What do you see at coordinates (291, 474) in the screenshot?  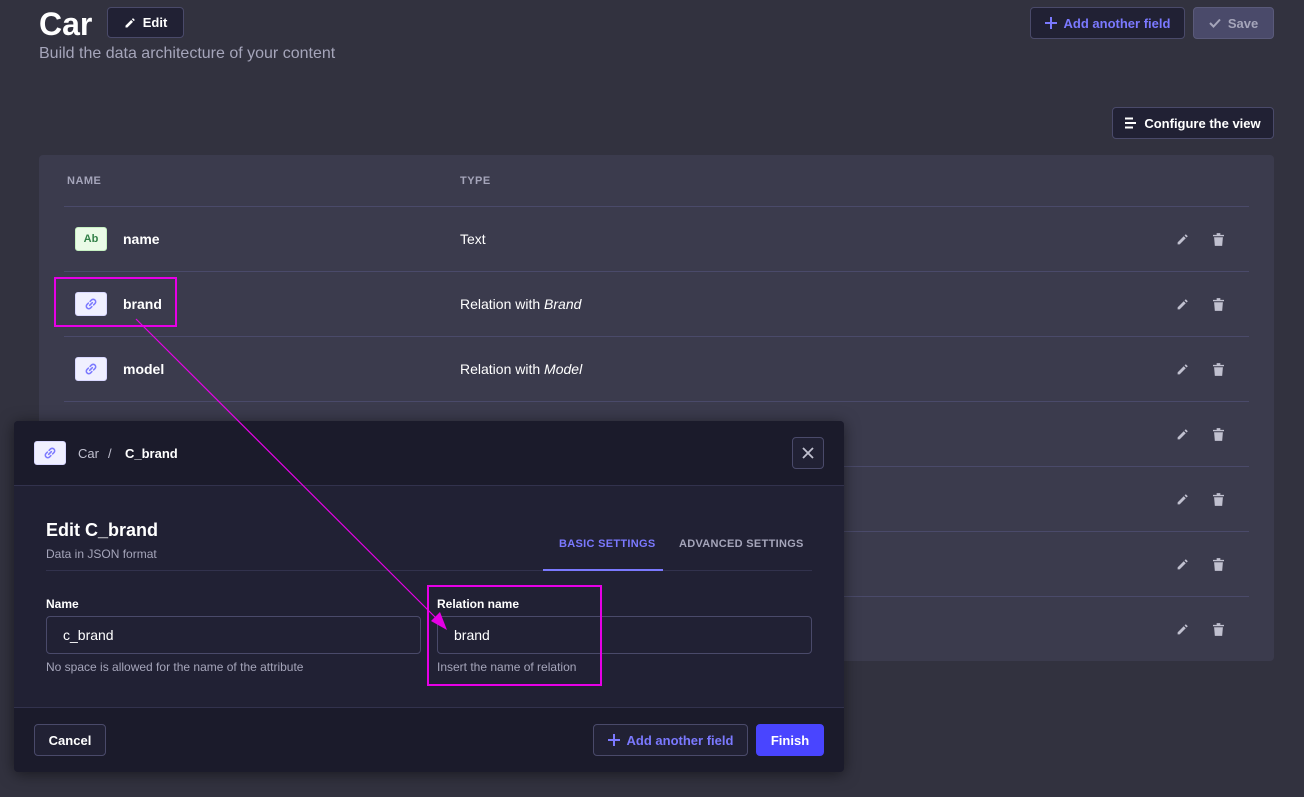 I see `annotation-arrow` at bounding box center [291, 474].